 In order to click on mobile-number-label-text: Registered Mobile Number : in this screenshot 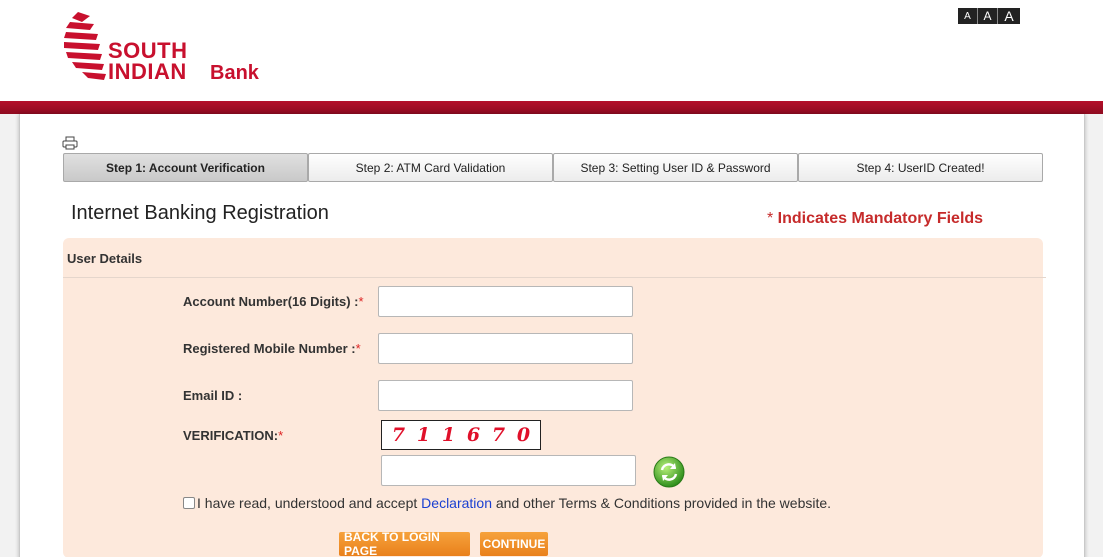, I will do `click(269, 348)`.